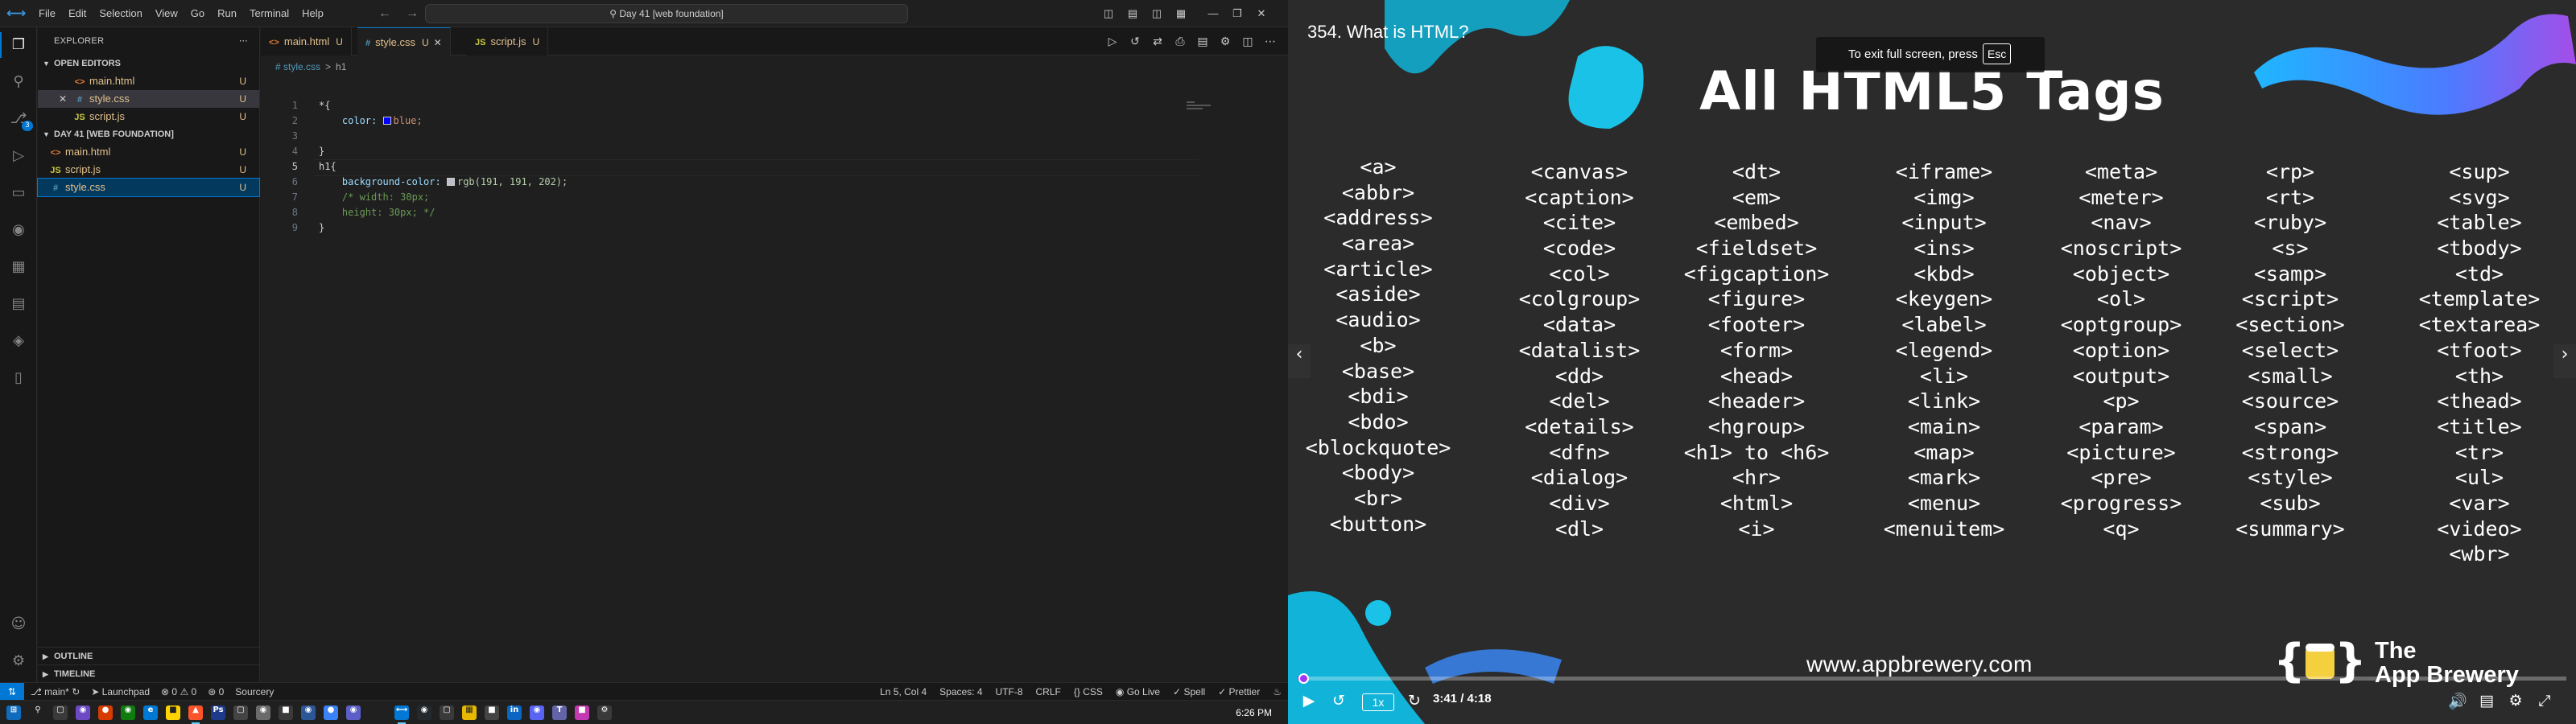  What do you see at coordinates (21, 120) in the screenshot?
I see `source-control-icon: ⎇ 3` at bounding box center [21, 120].